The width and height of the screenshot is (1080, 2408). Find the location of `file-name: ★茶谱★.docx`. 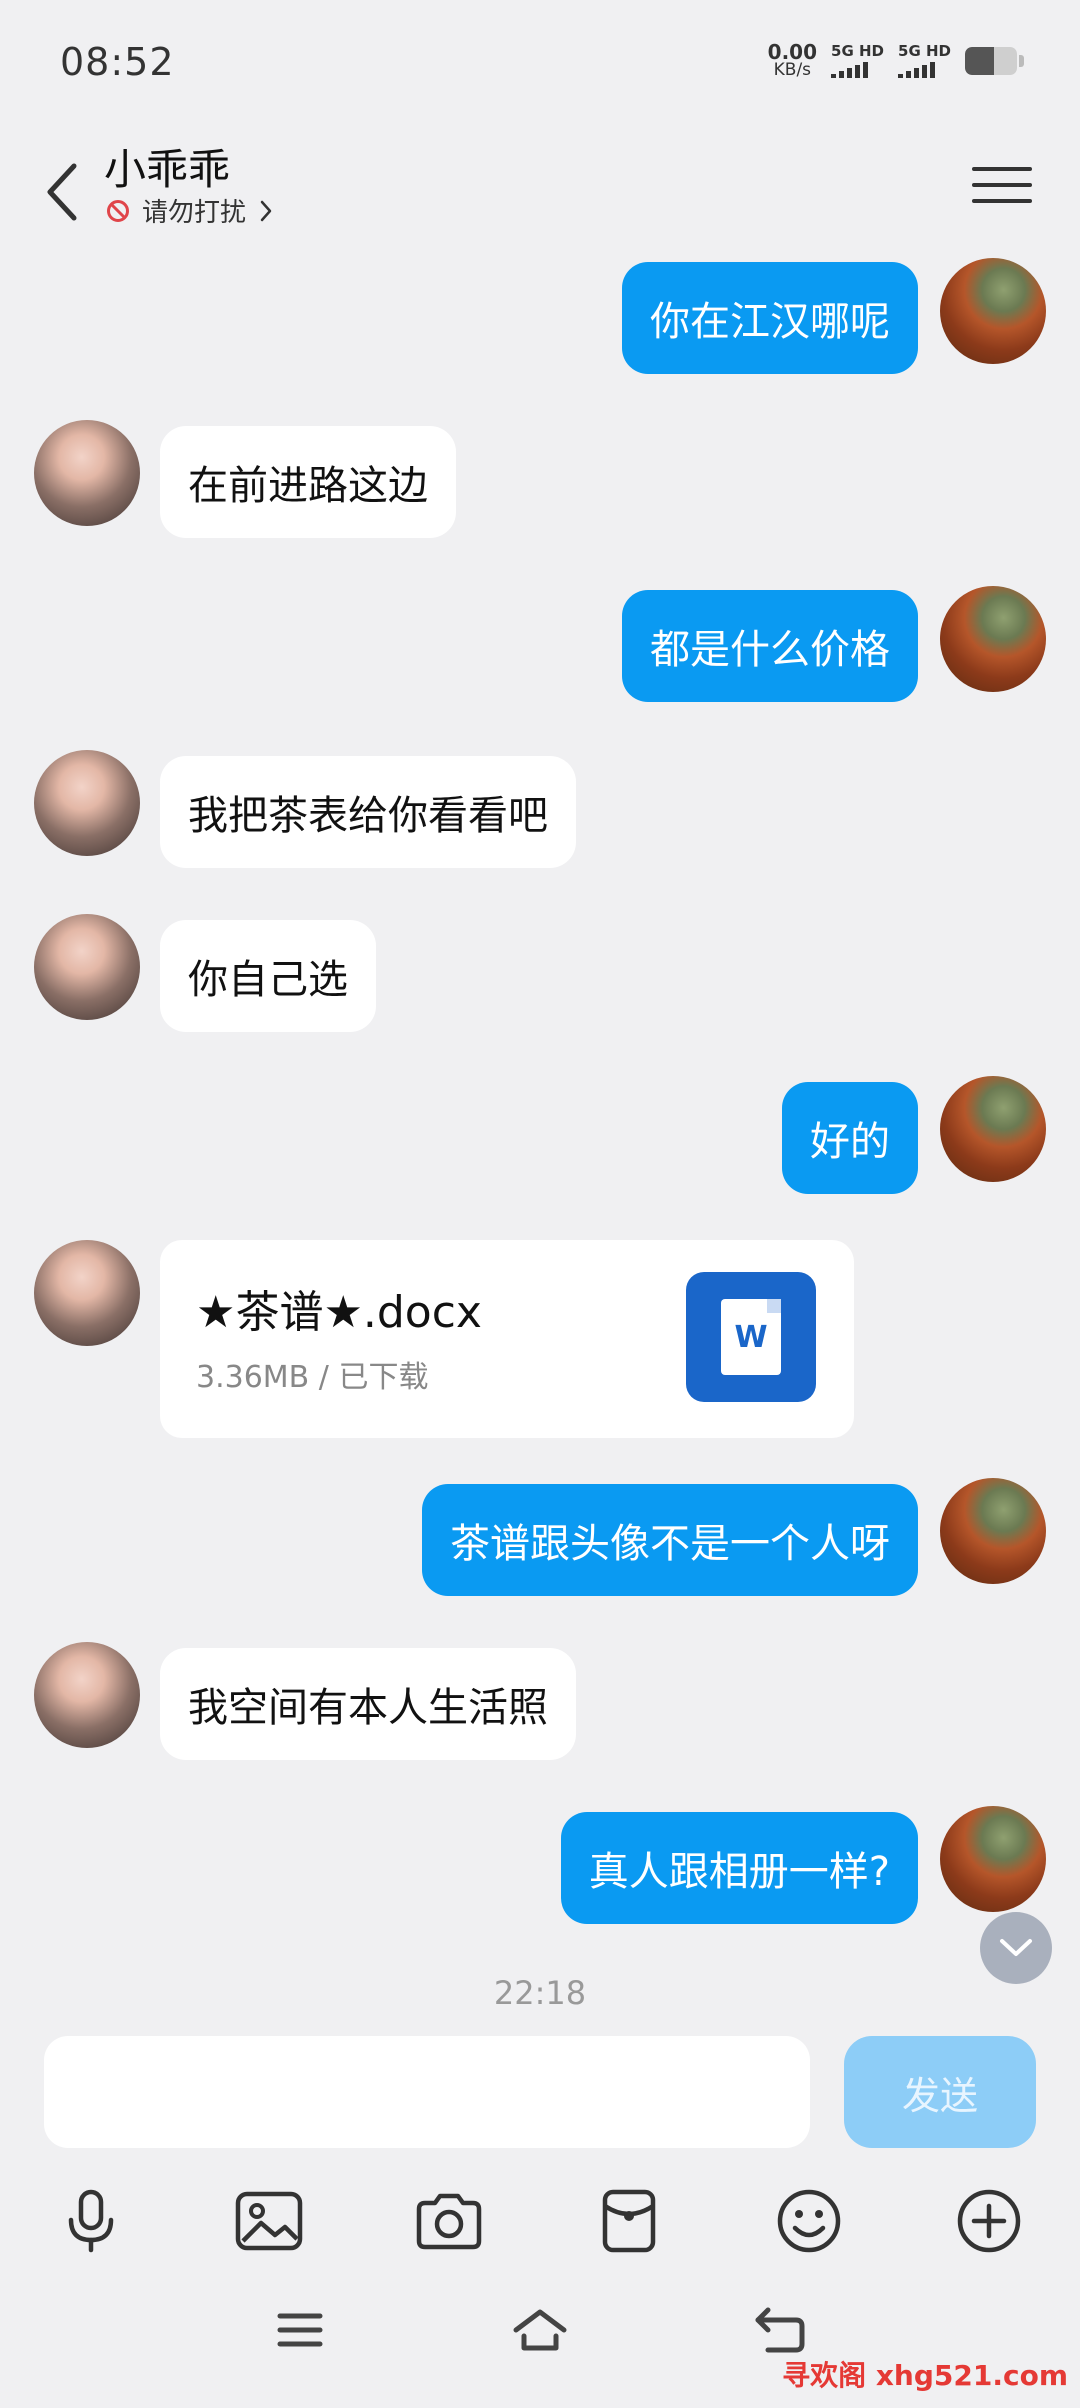

file-name: ★茶谱★.docx is located at coordinates (339, 1312).